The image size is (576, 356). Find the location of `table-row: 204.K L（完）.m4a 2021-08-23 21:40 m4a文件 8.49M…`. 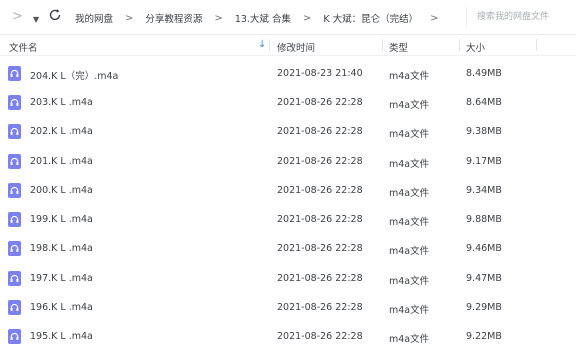

table-row: 204.K L（完）.m4a 2021-08-23 21:40 m4a文件 8.49M… is located at coordinates (288, 73).